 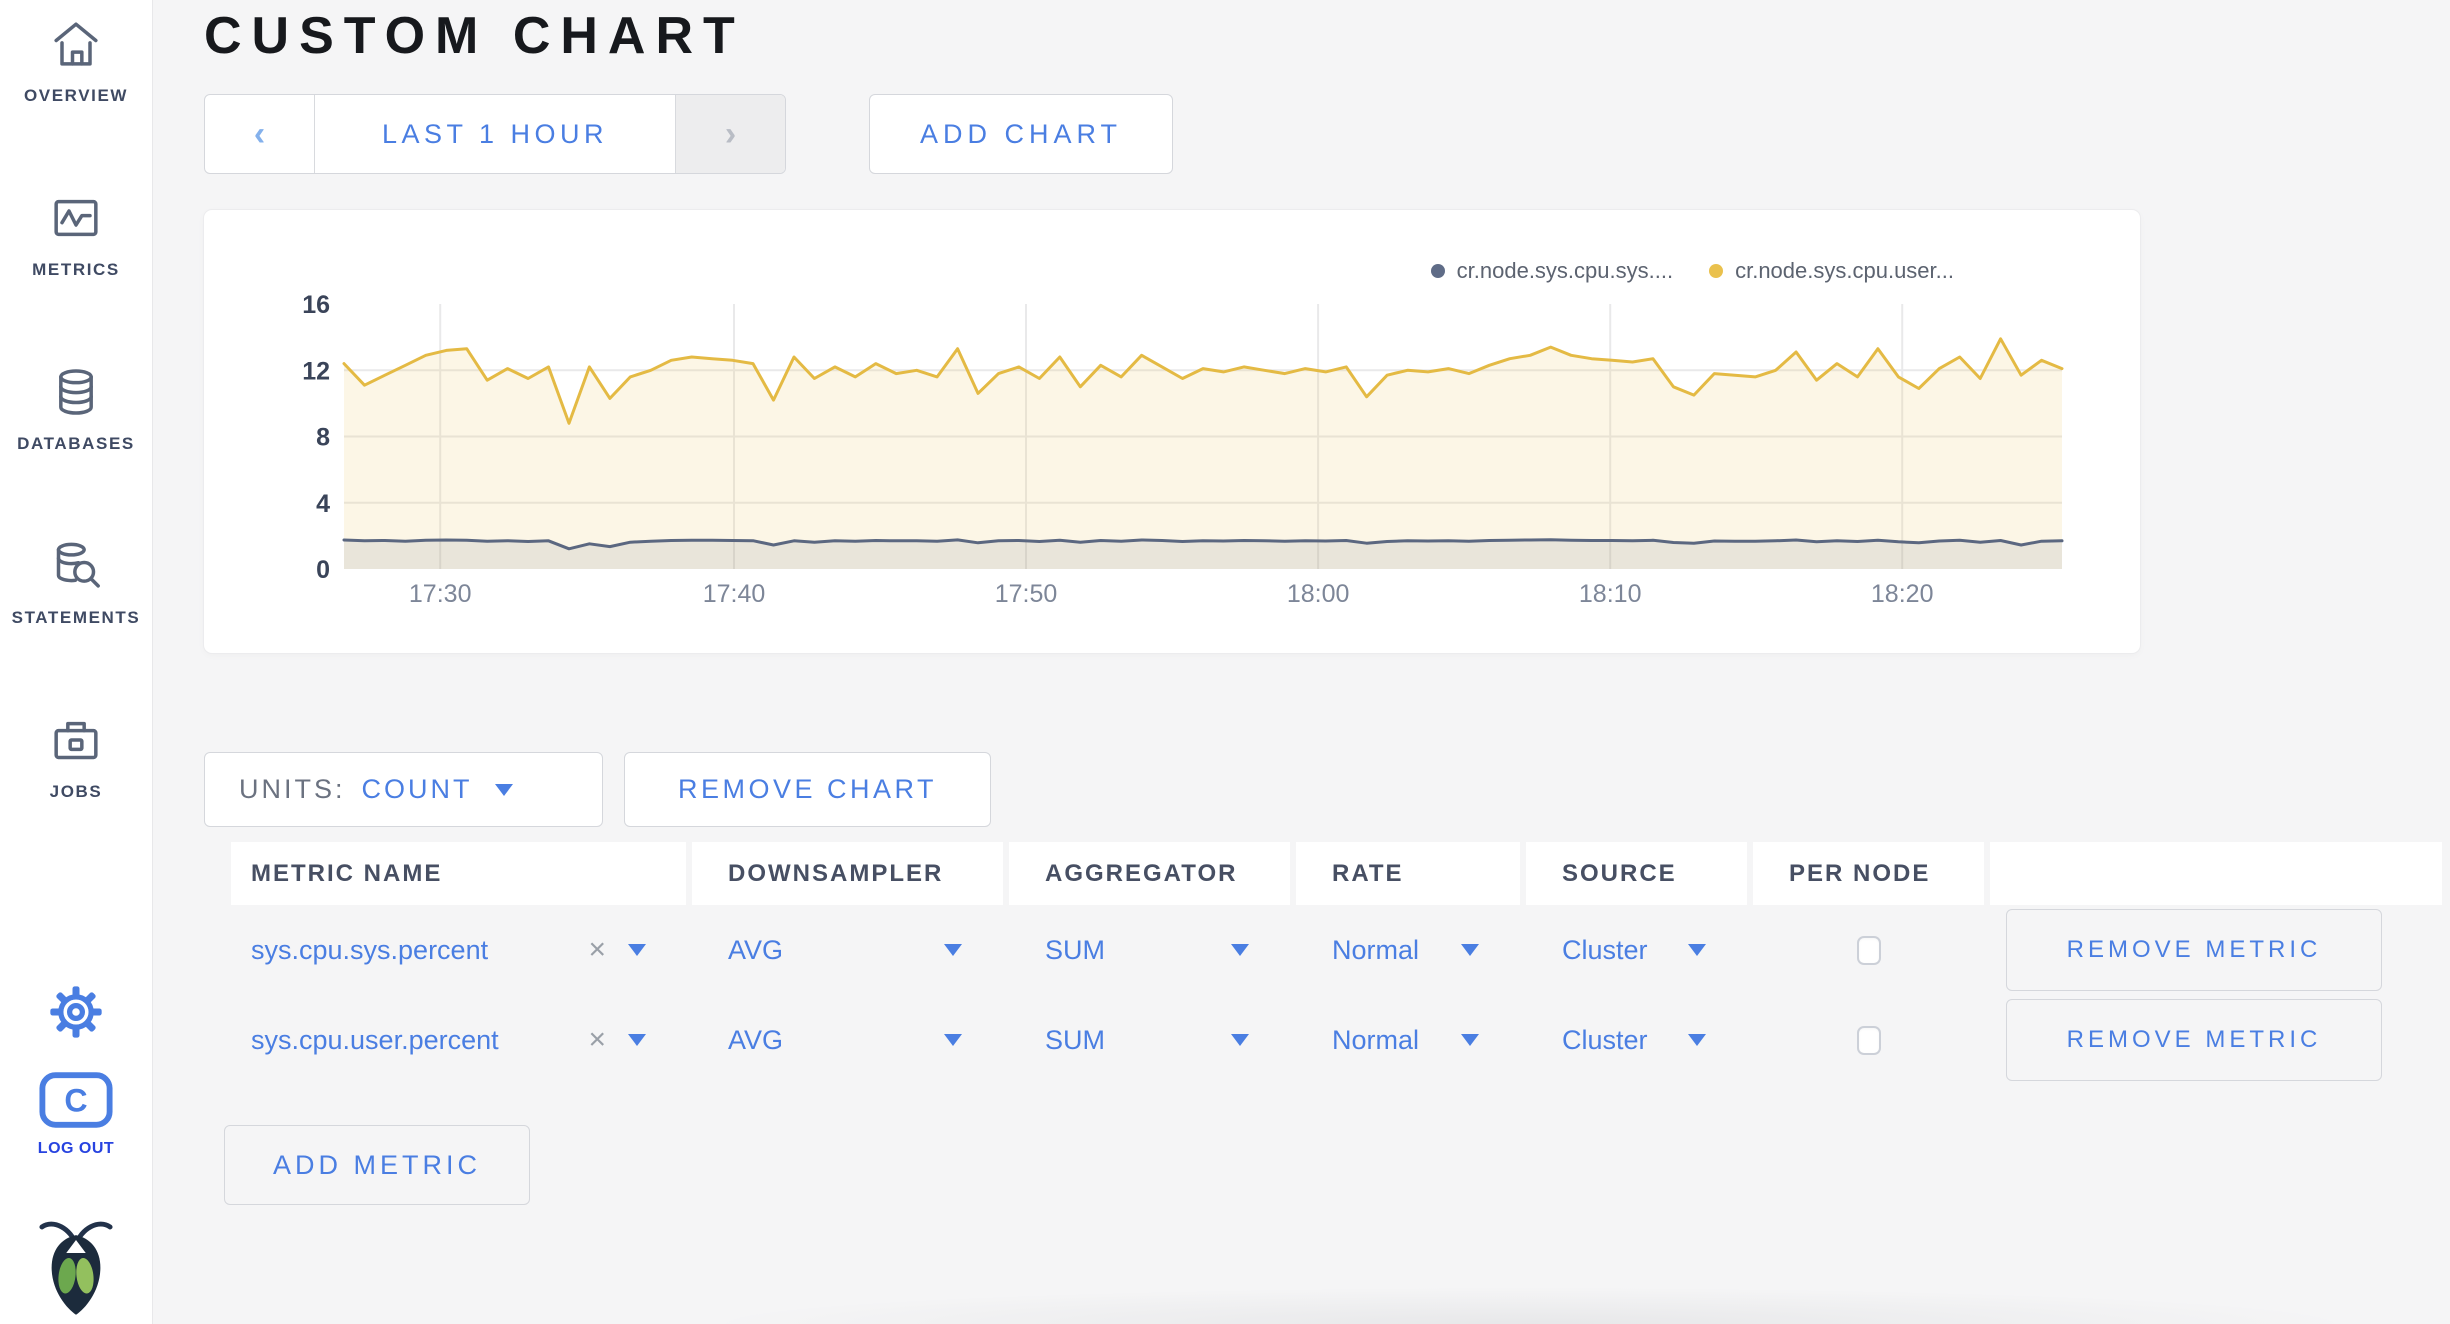 I want to click on settings-button, so click(x=76, y=1012).